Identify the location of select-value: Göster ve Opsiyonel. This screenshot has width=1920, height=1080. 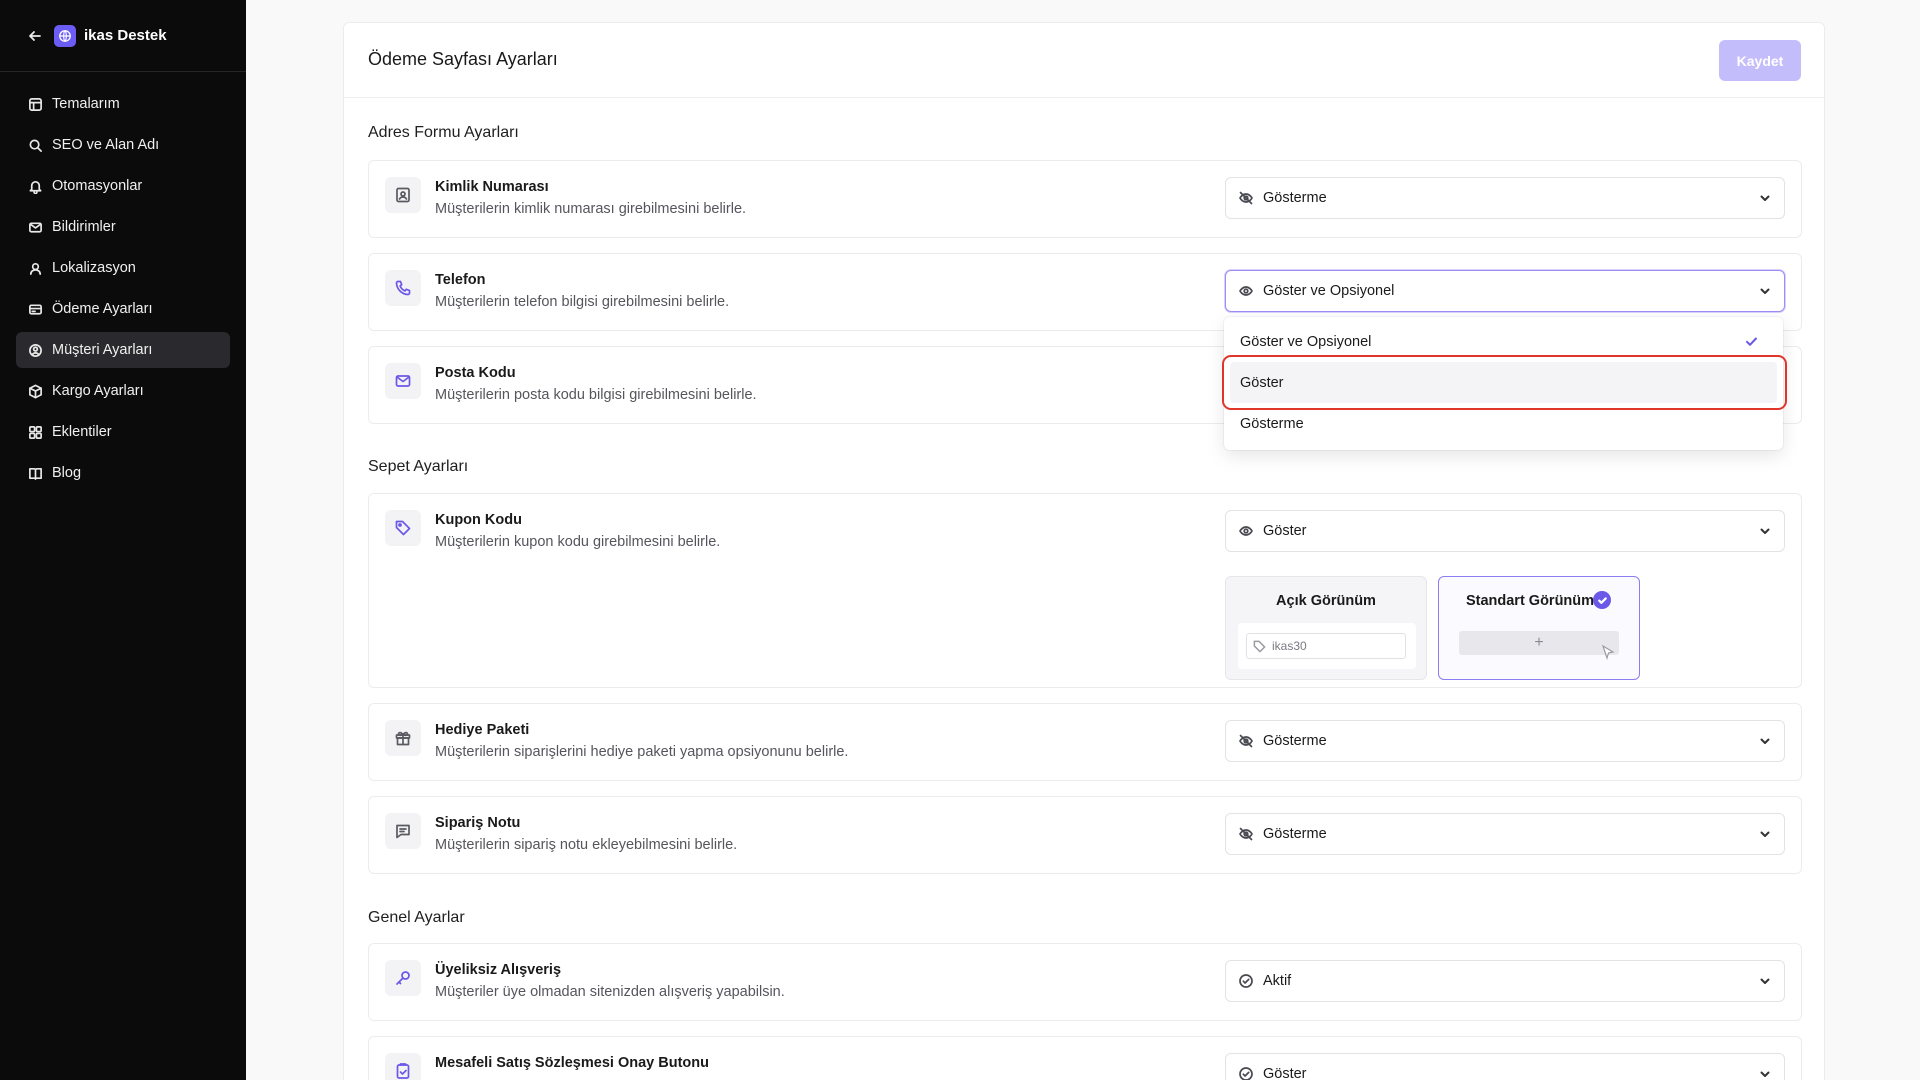
(1329, 291).